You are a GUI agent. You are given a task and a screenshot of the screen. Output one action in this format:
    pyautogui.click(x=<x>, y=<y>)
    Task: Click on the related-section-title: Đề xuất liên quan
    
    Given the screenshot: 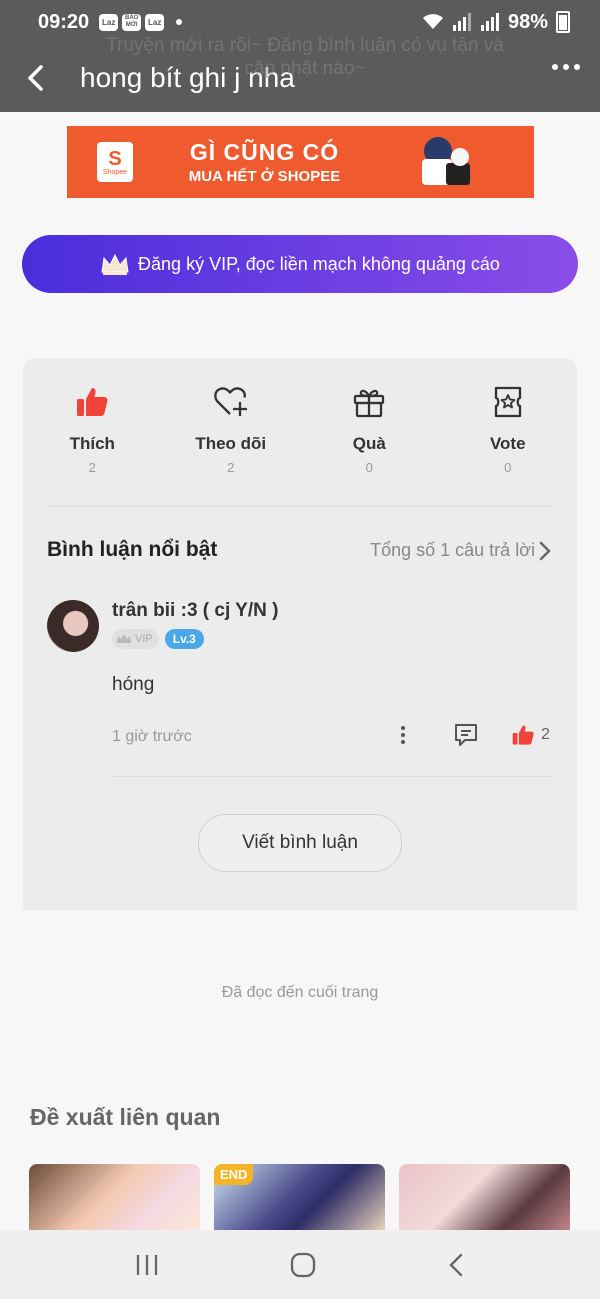 What is the action you would take?
    pyautogui.click(x=125, y=1117)
    